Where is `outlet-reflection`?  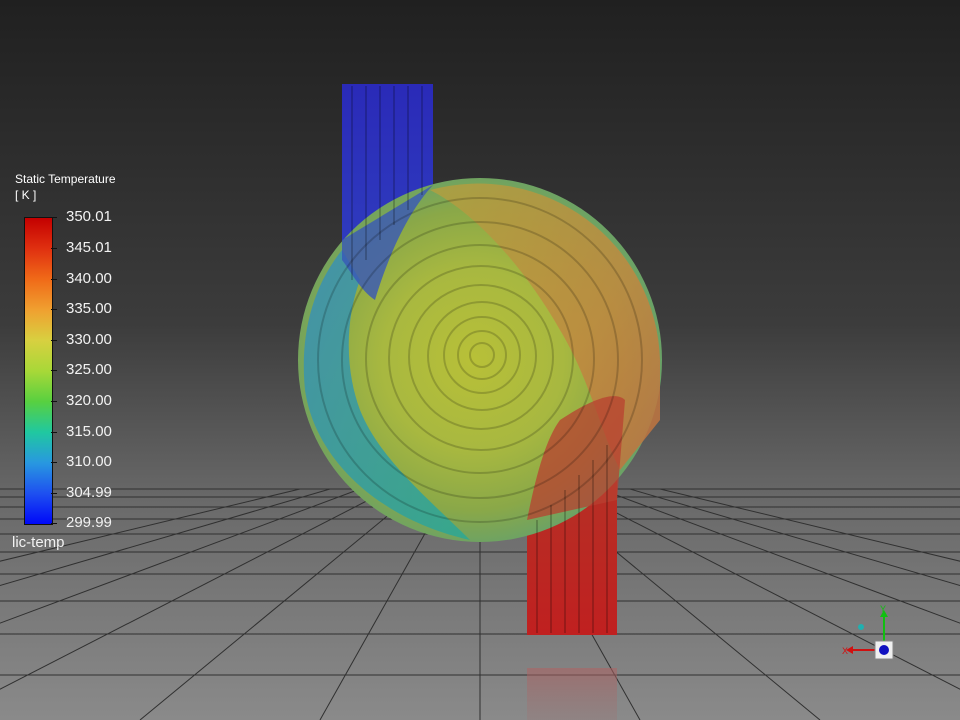
outlet-reflection is located at coordinates (572, 694).